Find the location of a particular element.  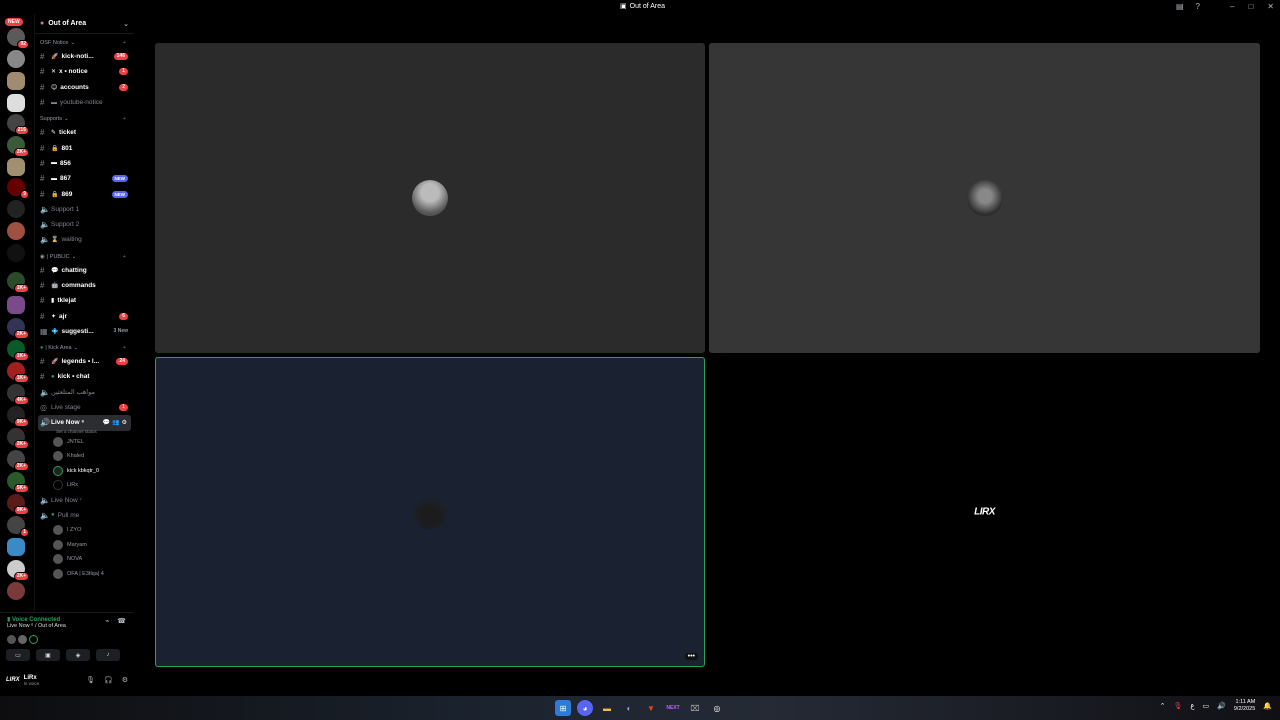

channel-pull-me: 🔈 ● Pull me is located at coordinates (84, 515).